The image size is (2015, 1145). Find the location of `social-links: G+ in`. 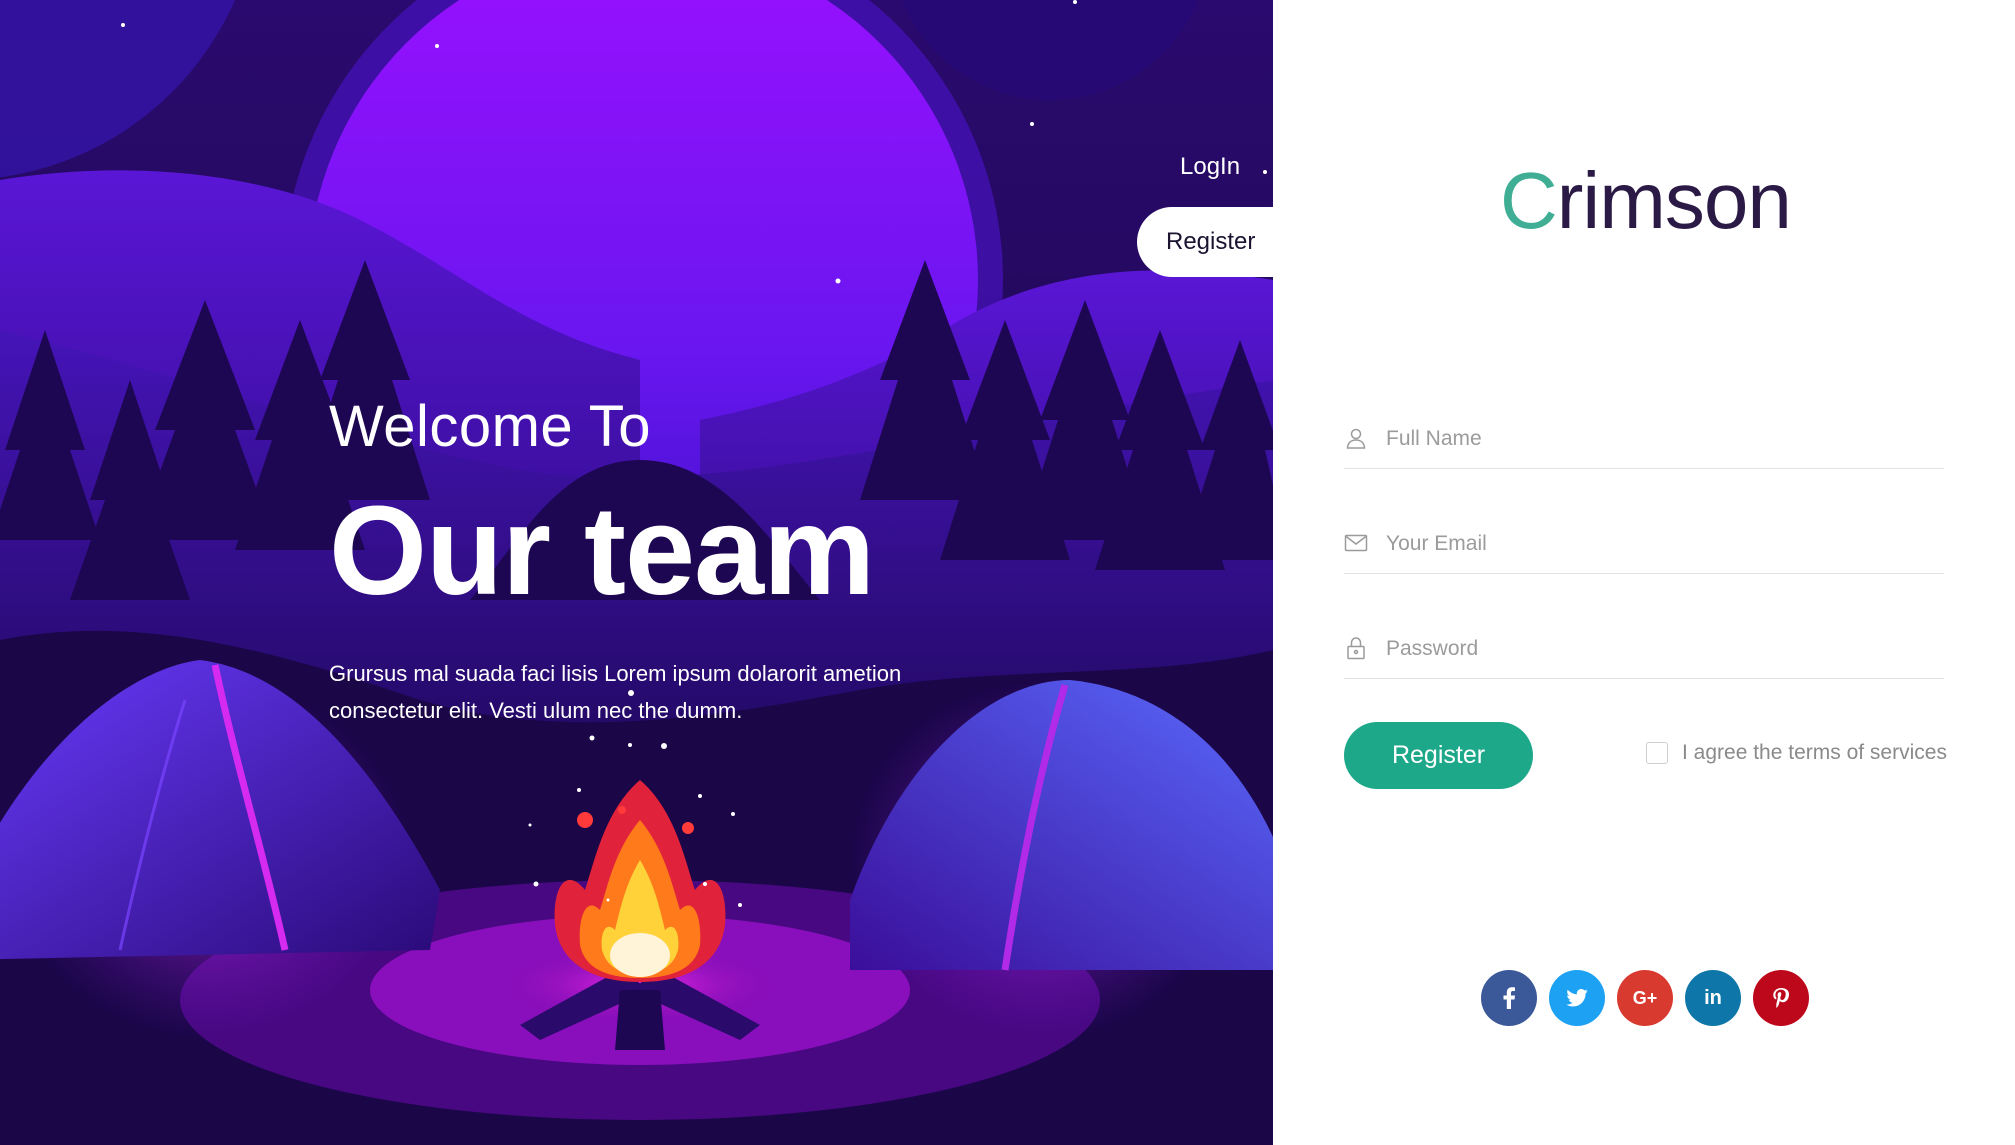

social-links: G+ in is located at coordinates (1645, 998).